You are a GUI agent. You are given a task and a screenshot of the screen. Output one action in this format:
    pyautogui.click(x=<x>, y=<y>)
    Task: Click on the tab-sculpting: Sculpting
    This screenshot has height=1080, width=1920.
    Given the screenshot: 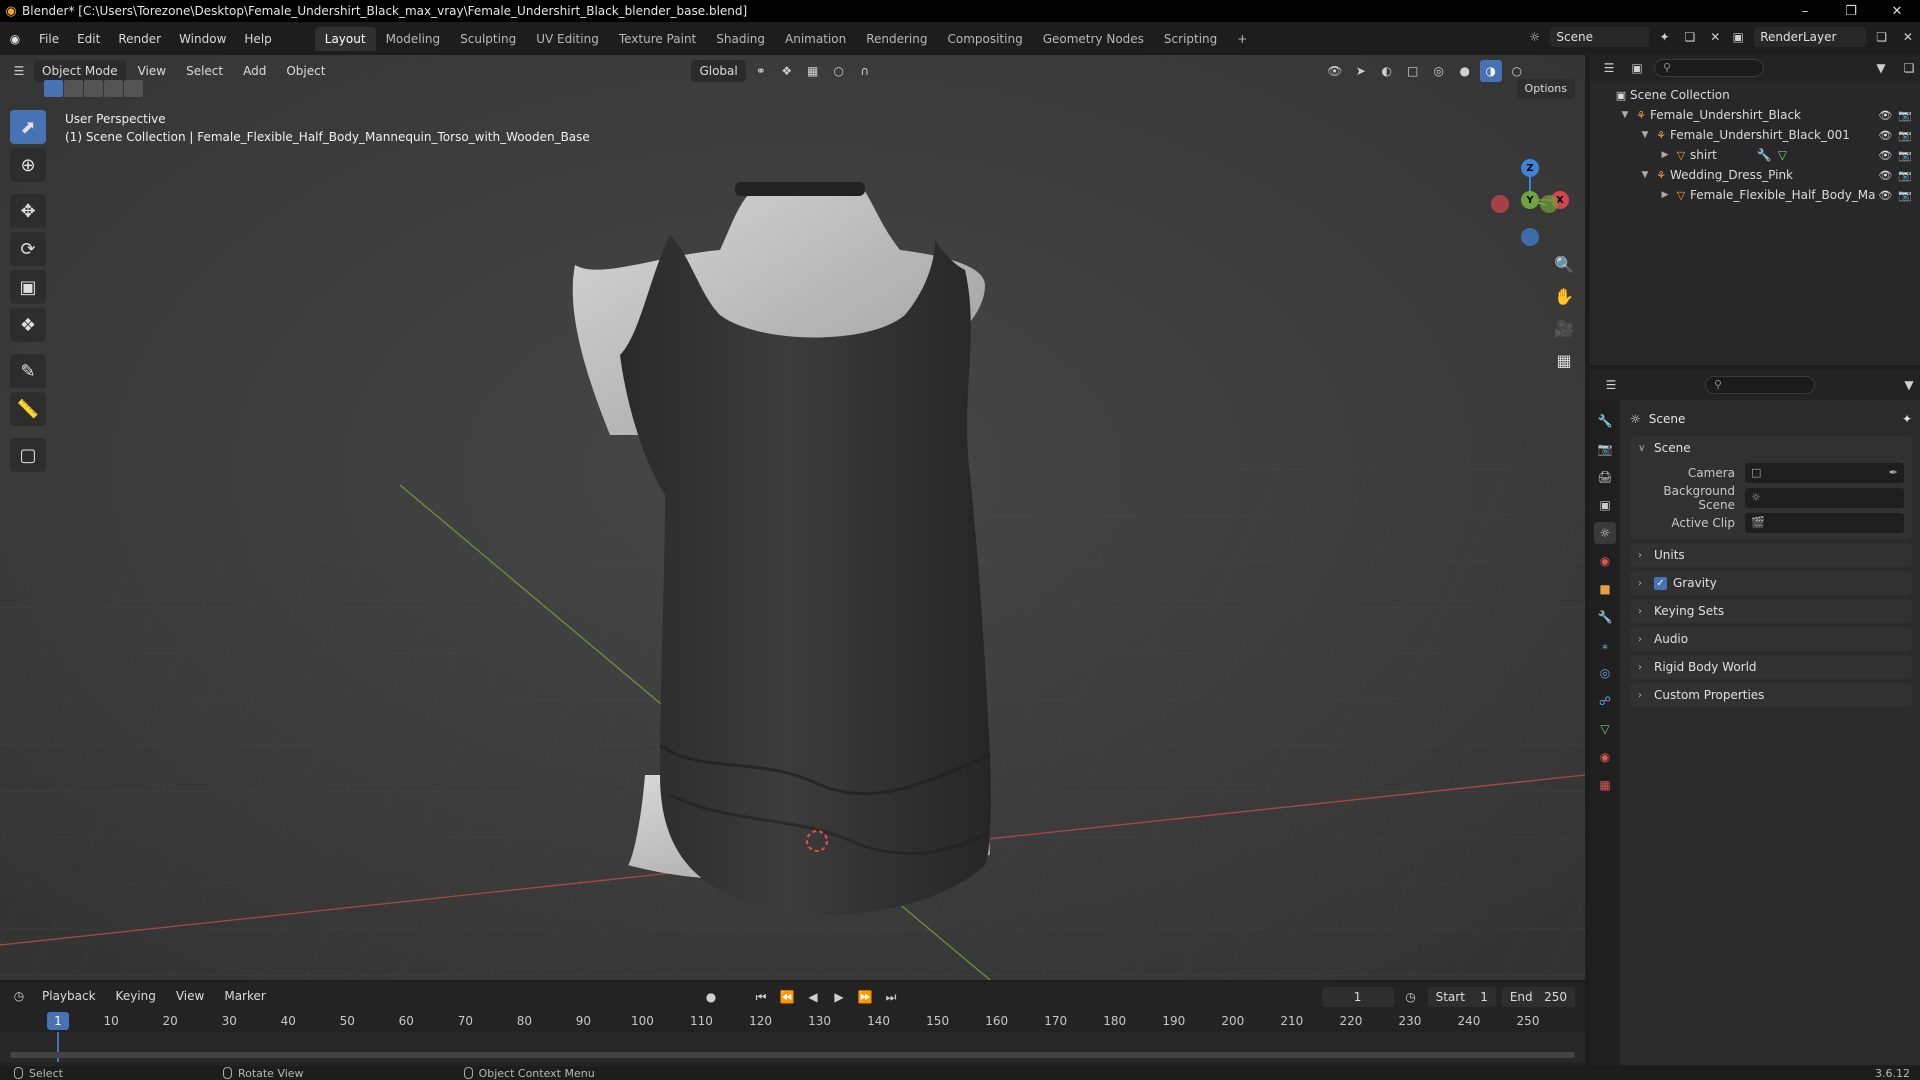 What is the action you would take?
    pyautogui.click(x=488, y=39)
    